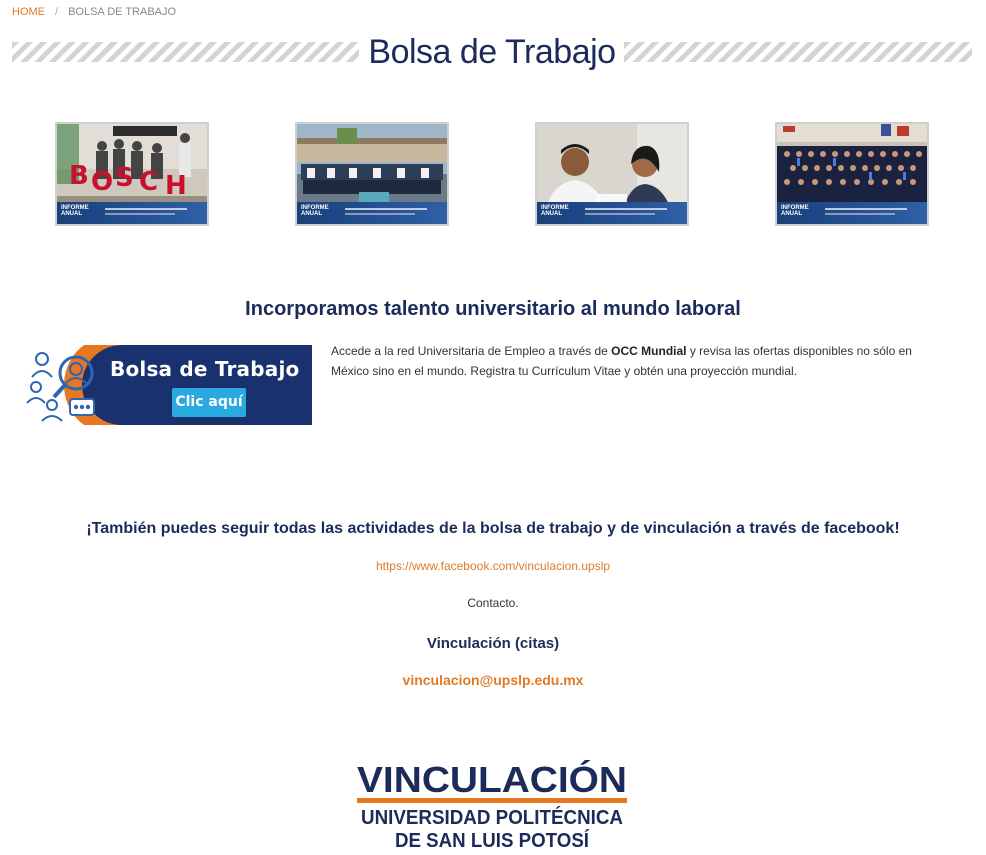 The width and height of the screenshot is (986, 855). What do you see at coordinates (28, 12) in the screenshot?
I see `breadcrumb-home-link: HOME` at bounding box center [28, 12].